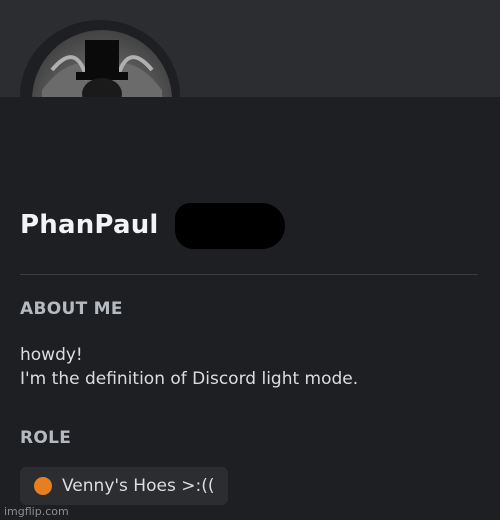 The height and width of the screenshot is (520, 500). I want to click on about-line: howdy!, so click(51, 355).